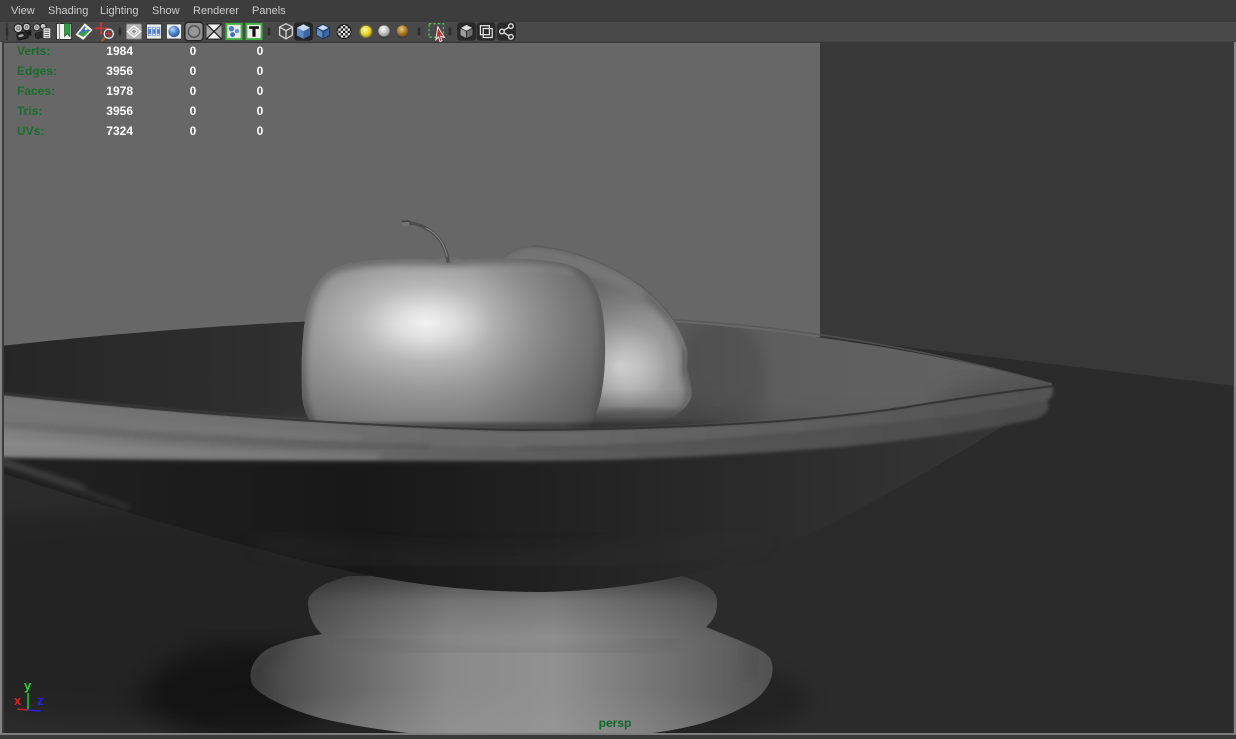  What do you see at coordinates (28, 685) in the screenshot?
I see `svg-text: y` at bounding box center [28, 685].